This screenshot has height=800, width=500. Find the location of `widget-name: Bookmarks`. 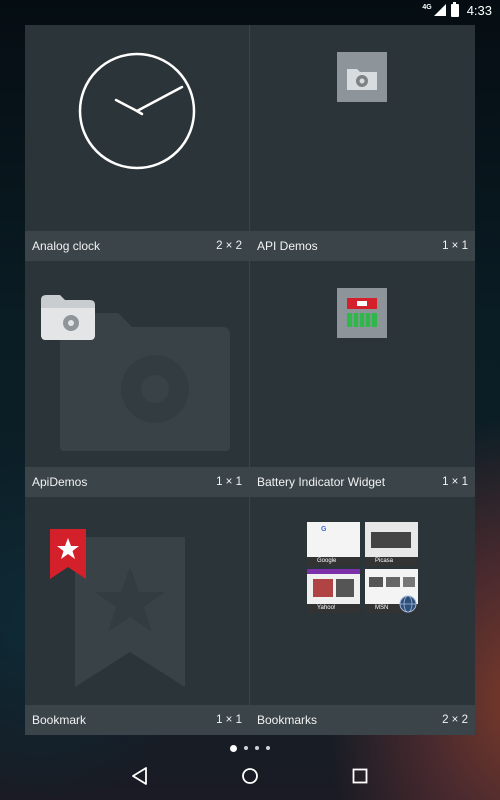

widget-name: Bookmarks is located at coordinates (287, 720).